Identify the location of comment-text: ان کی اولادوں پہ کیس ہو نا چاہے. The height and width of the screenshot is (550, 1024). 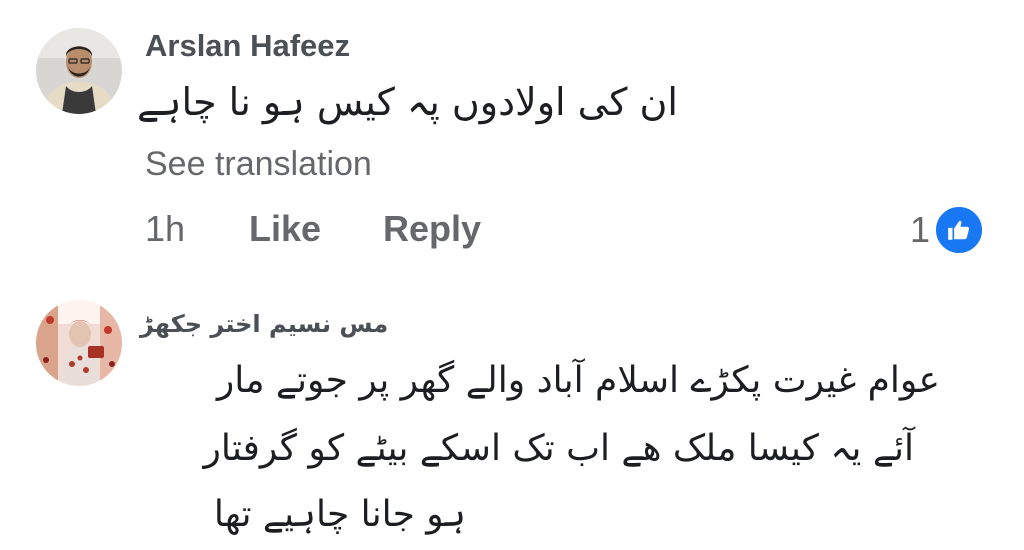
(407, 102).